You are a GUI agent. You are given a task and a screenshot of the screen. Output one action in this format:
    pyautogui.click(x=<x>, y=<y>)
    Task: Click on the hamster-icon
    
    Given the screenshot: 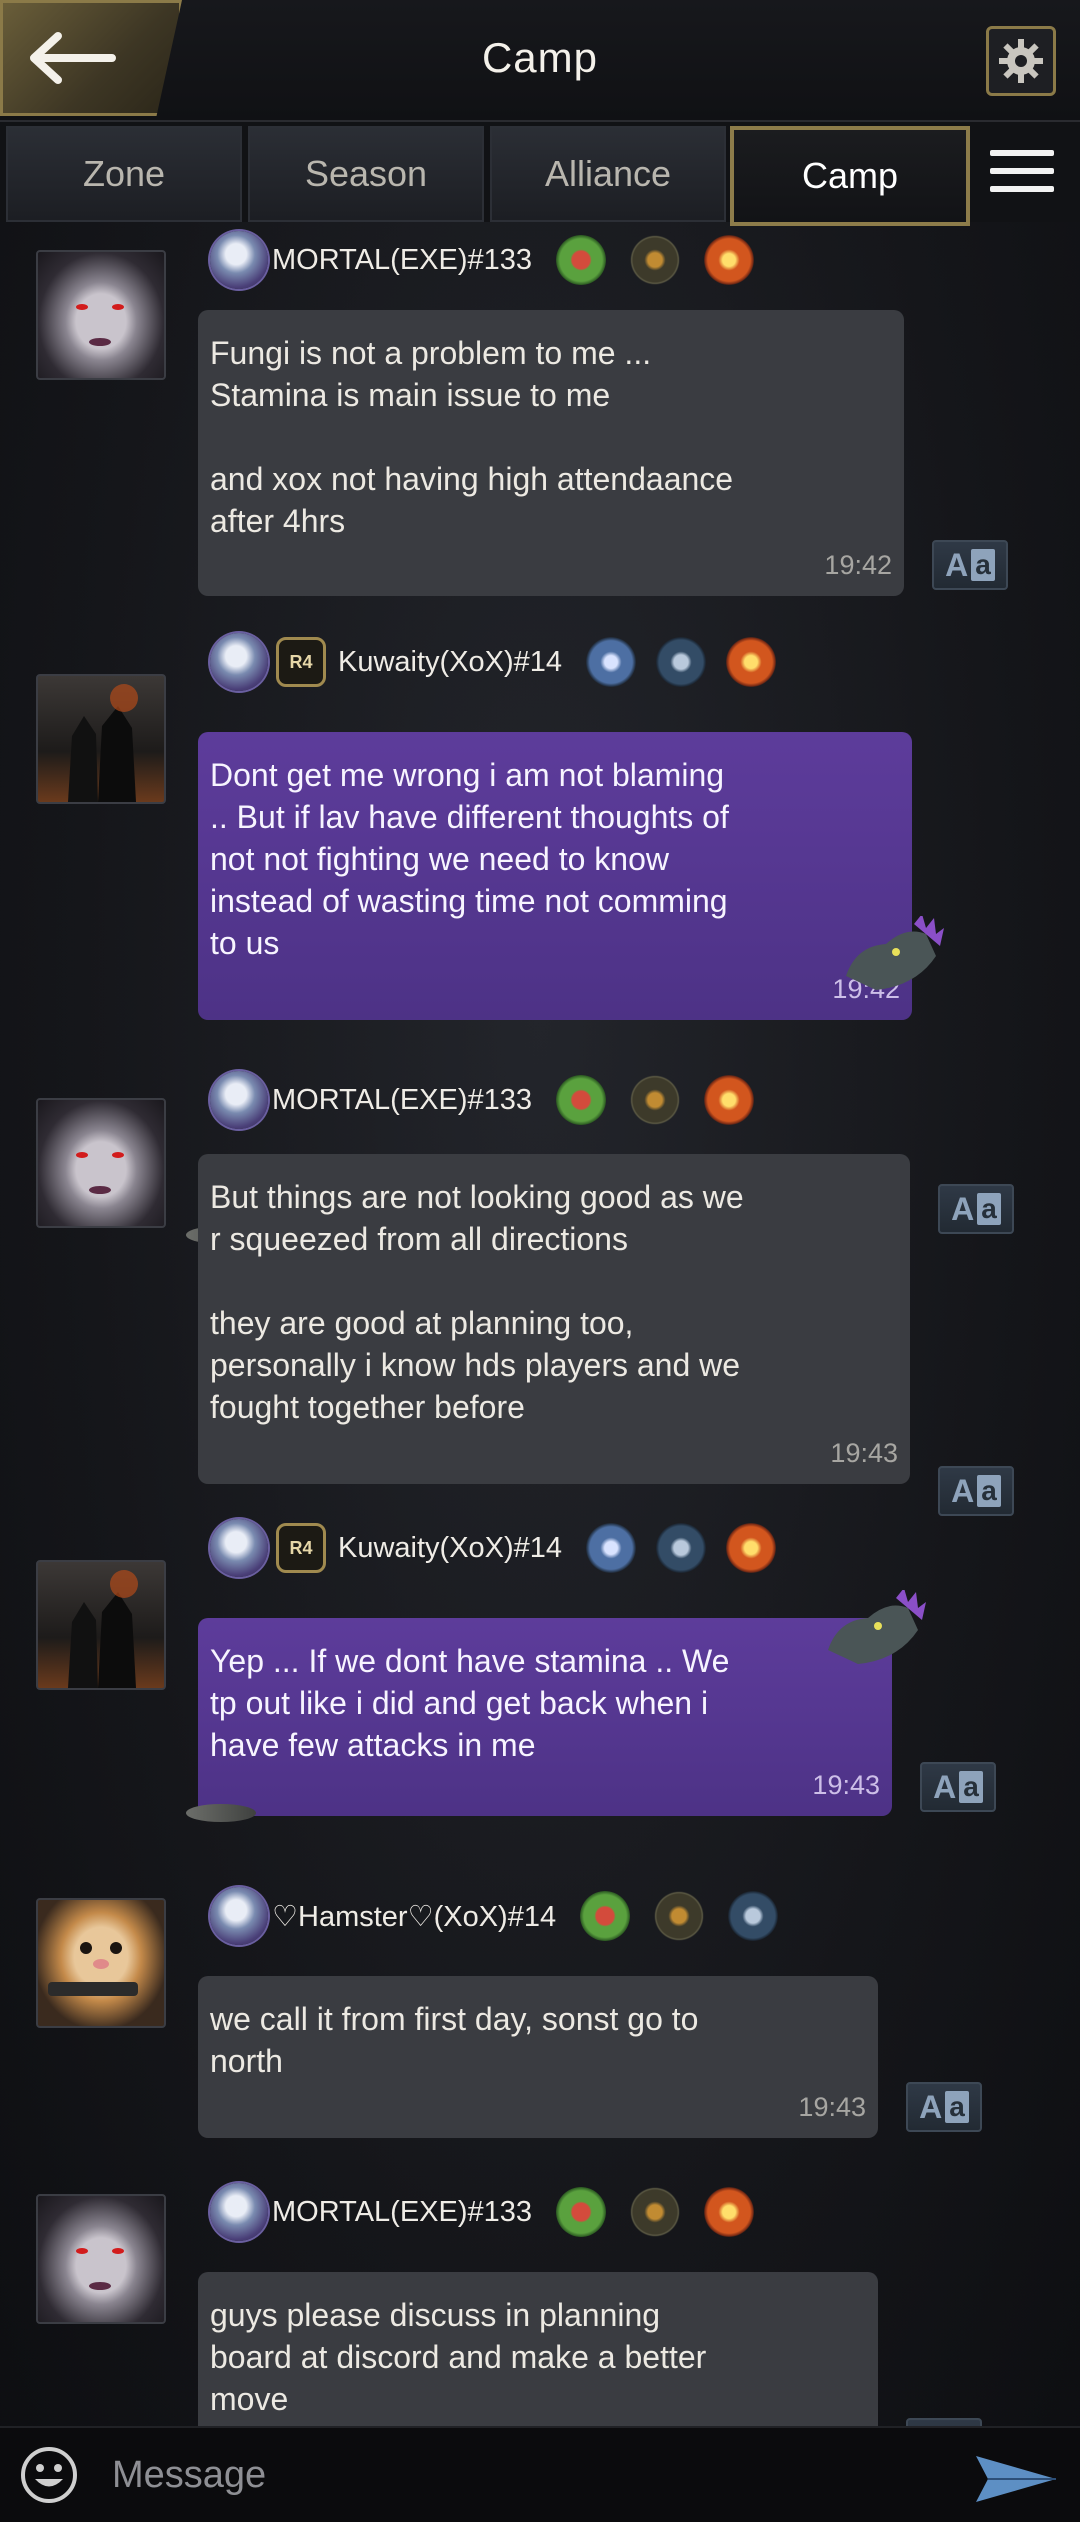 What is the action you would take?
    pyautogui.click(x=93, y=1969)
    